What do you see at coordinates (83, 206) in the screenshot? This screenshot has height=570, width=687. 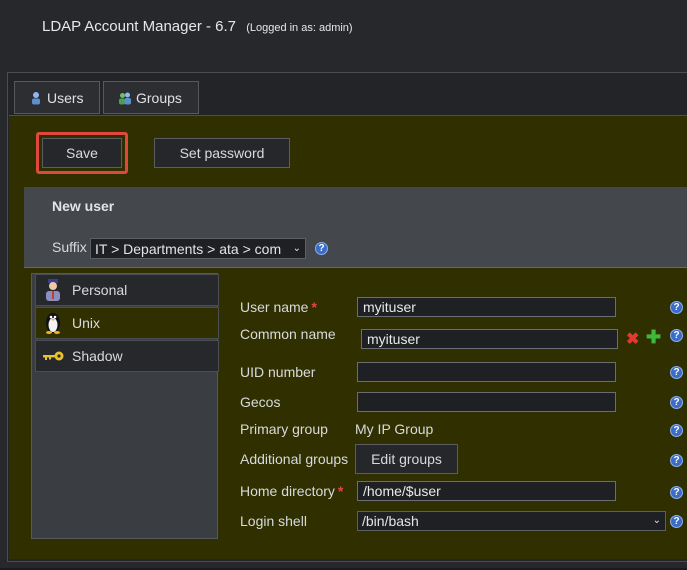 I see `form-title: New user` at bounding box center [83, 206].